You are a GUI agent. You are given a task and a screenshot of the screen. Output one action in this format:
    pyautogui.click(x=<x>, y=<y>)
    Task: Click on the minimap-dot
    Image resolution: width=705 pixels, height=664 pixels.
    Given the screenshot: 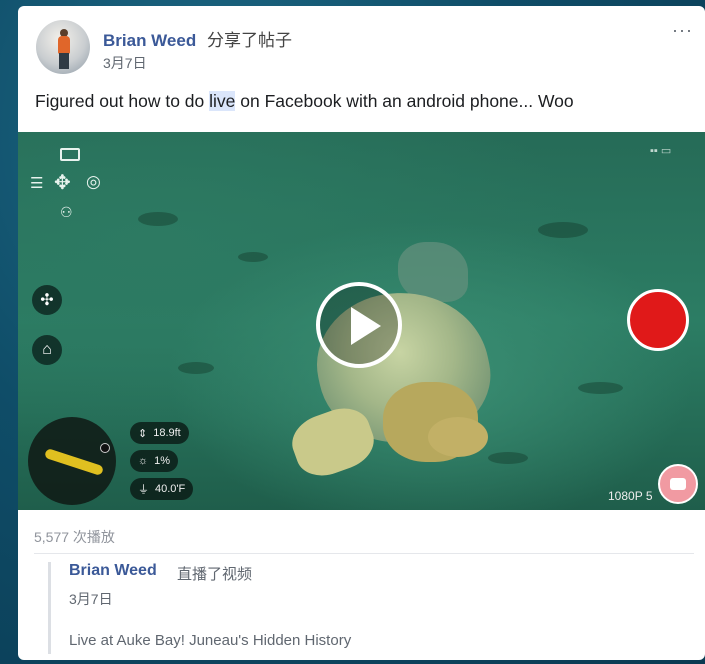 What is the action you would take?
    pyautogui.click(x=105, y=448)
    